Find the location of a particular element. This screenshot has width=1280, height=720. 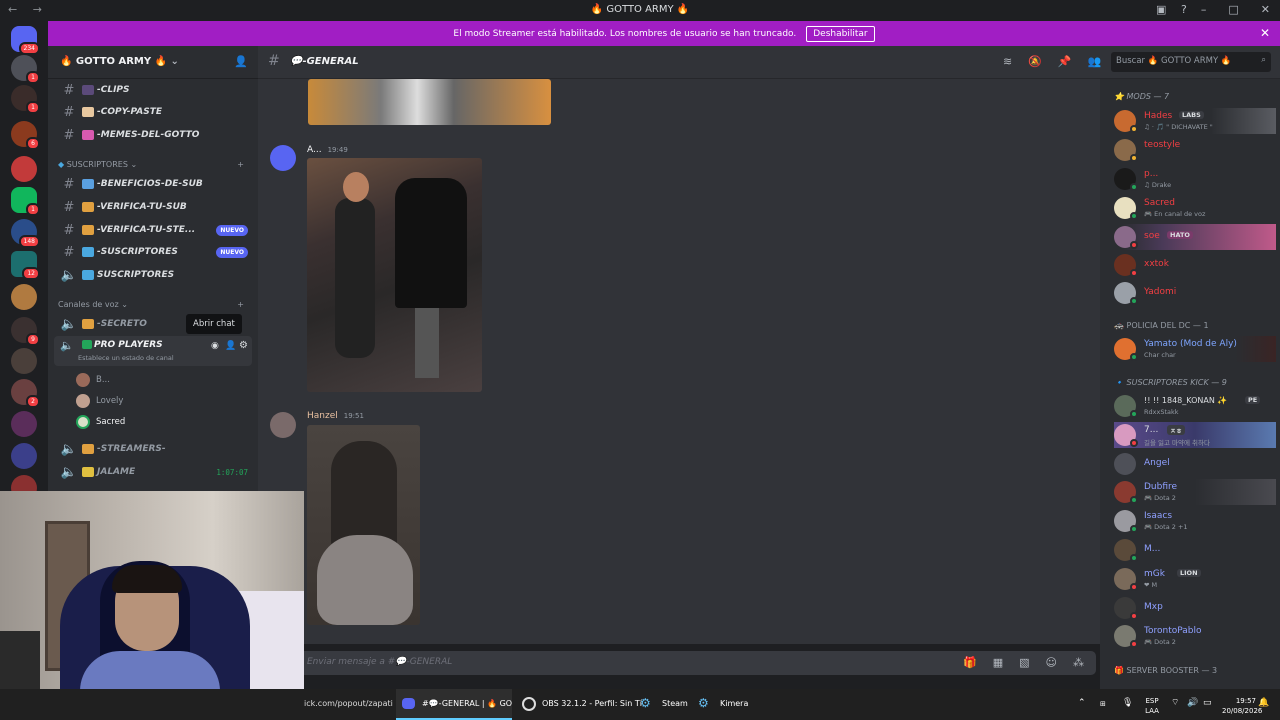

notifications-icon: 🔔 is located at coordinates (1263, 703).